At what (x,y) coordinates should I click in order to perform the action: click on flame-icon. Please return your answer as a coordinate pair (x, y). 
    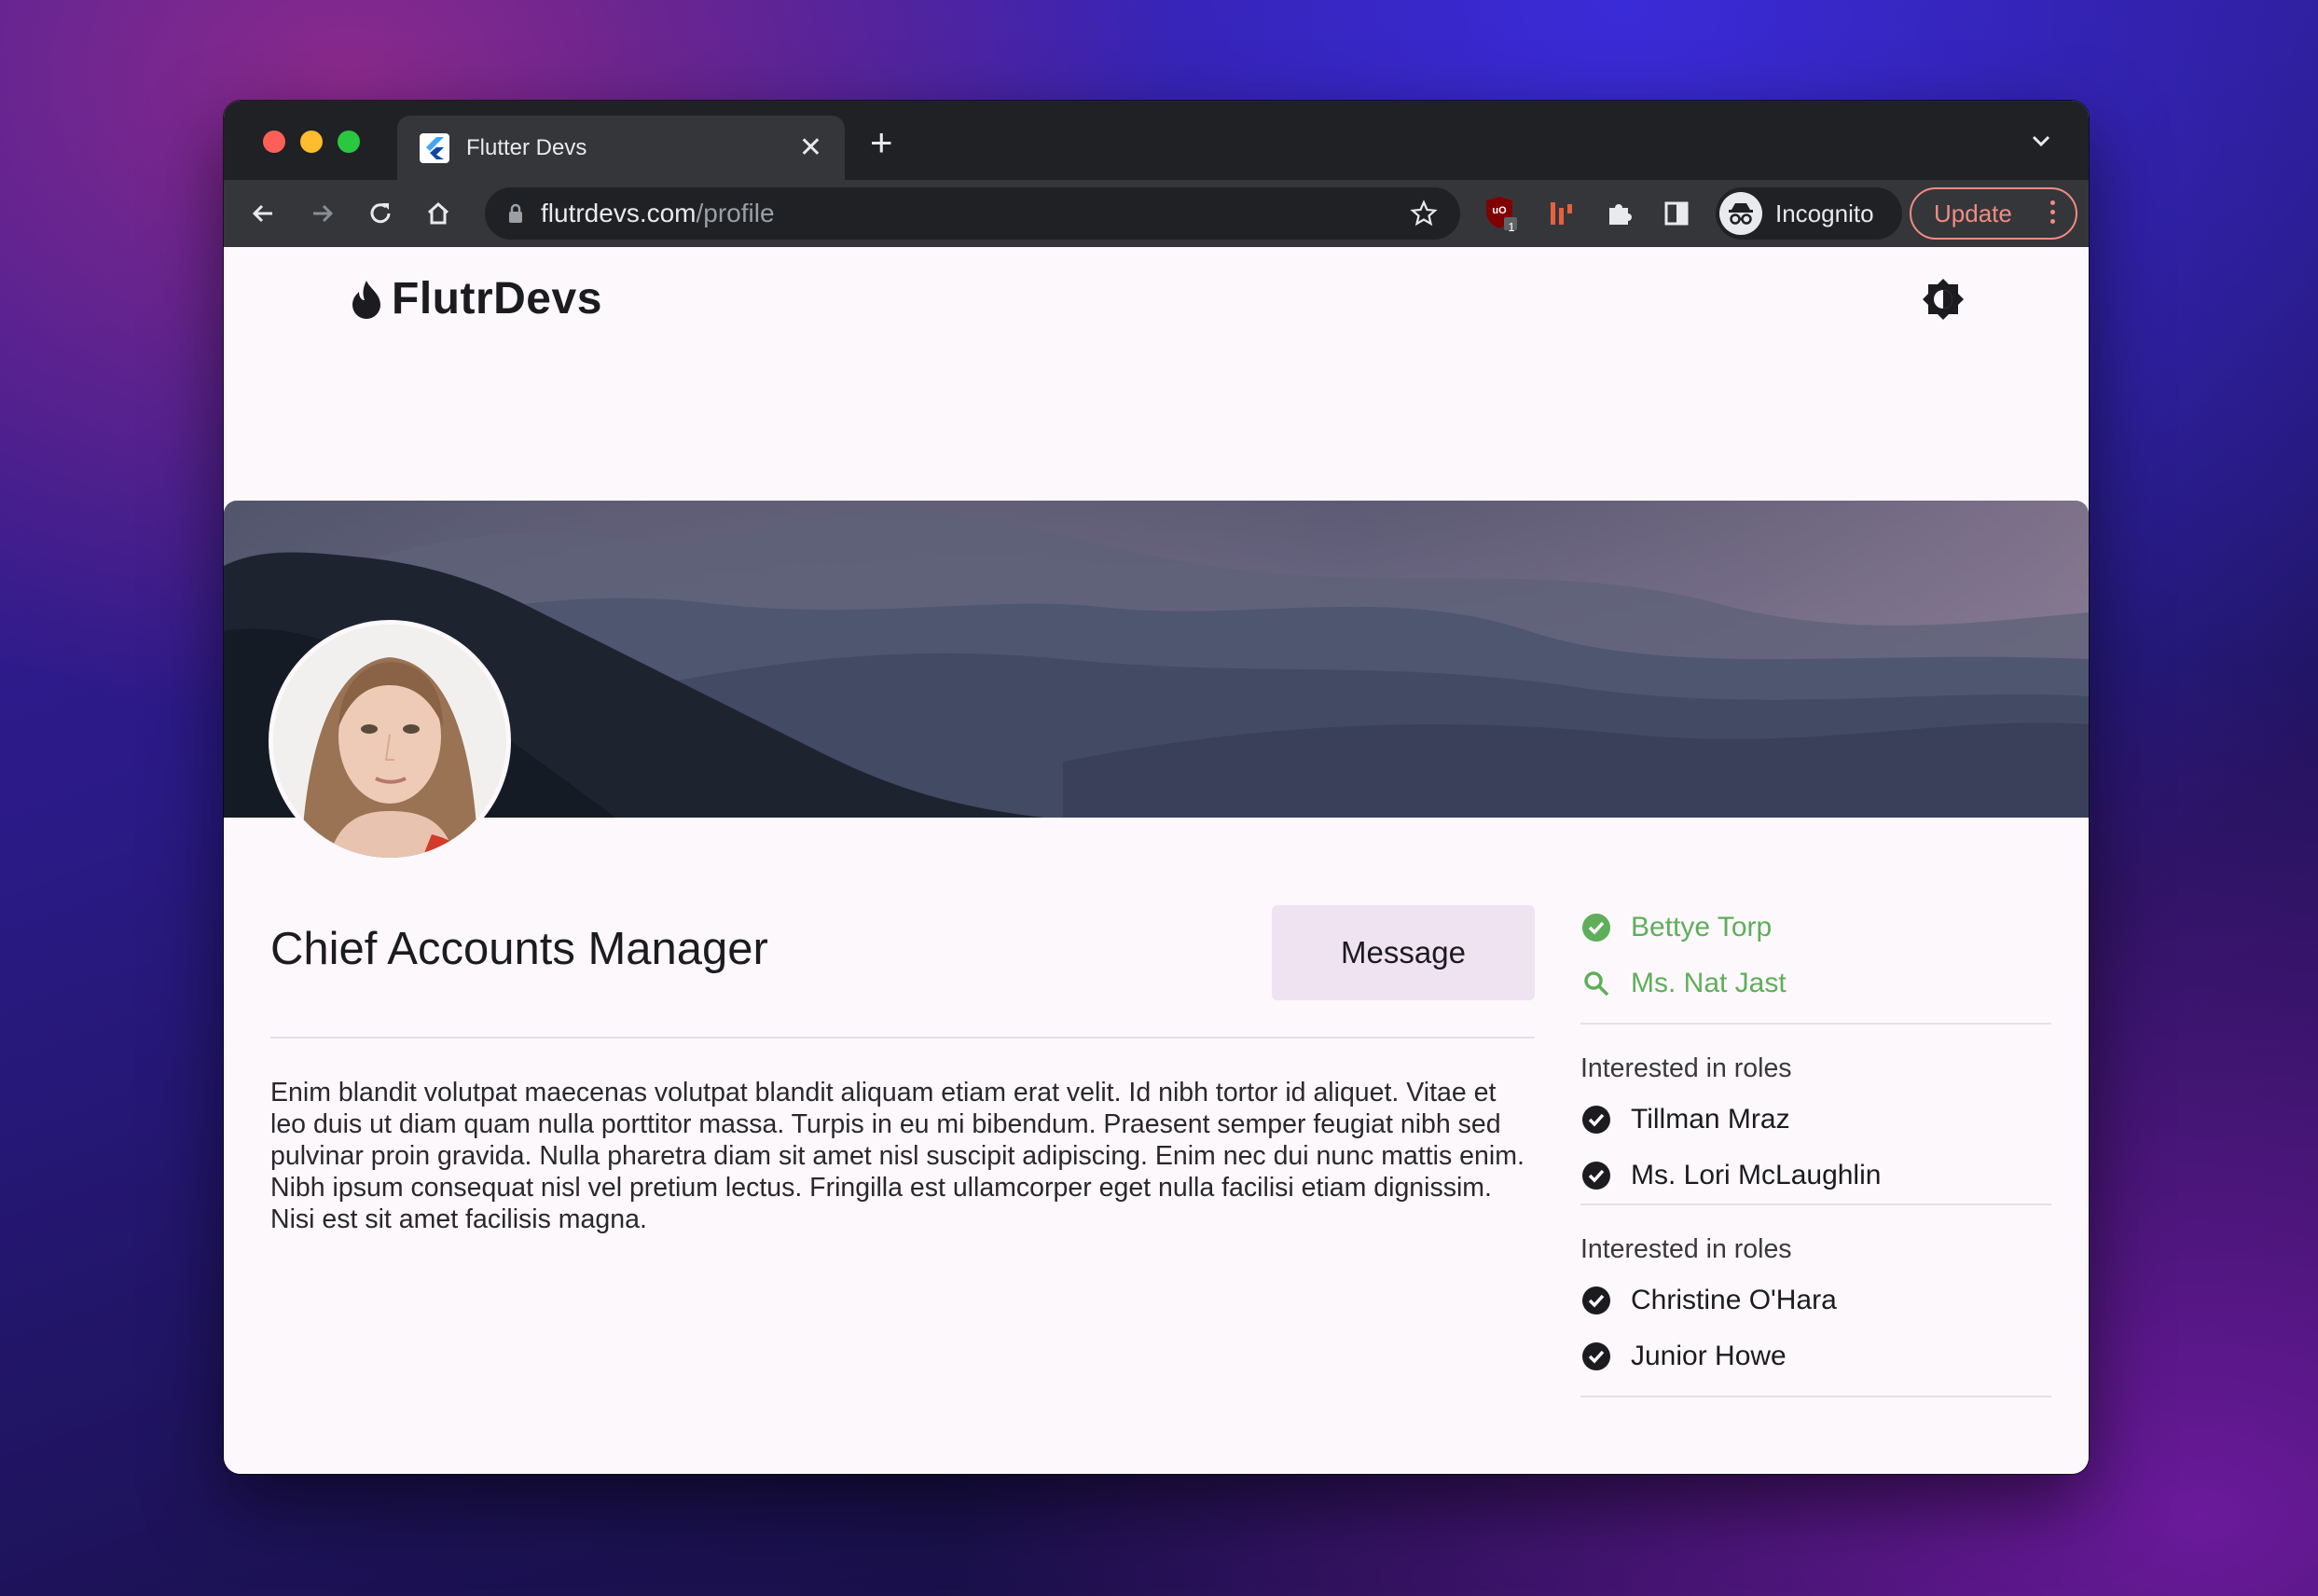
    Looking at the image, I should click on (366, 299).